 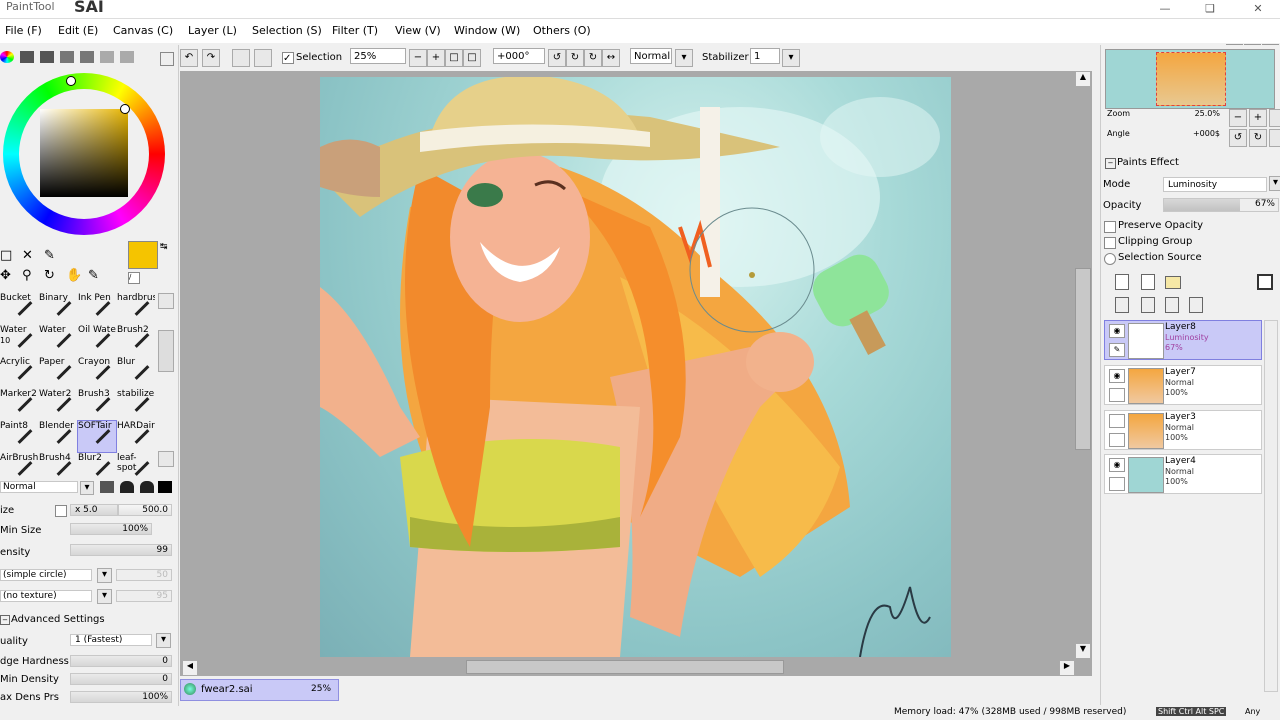 What do you see at coordinates (104, 596) in the screenshot?
I see `texture-dropdown-icon: ▾` at bounding box center [104, 596].